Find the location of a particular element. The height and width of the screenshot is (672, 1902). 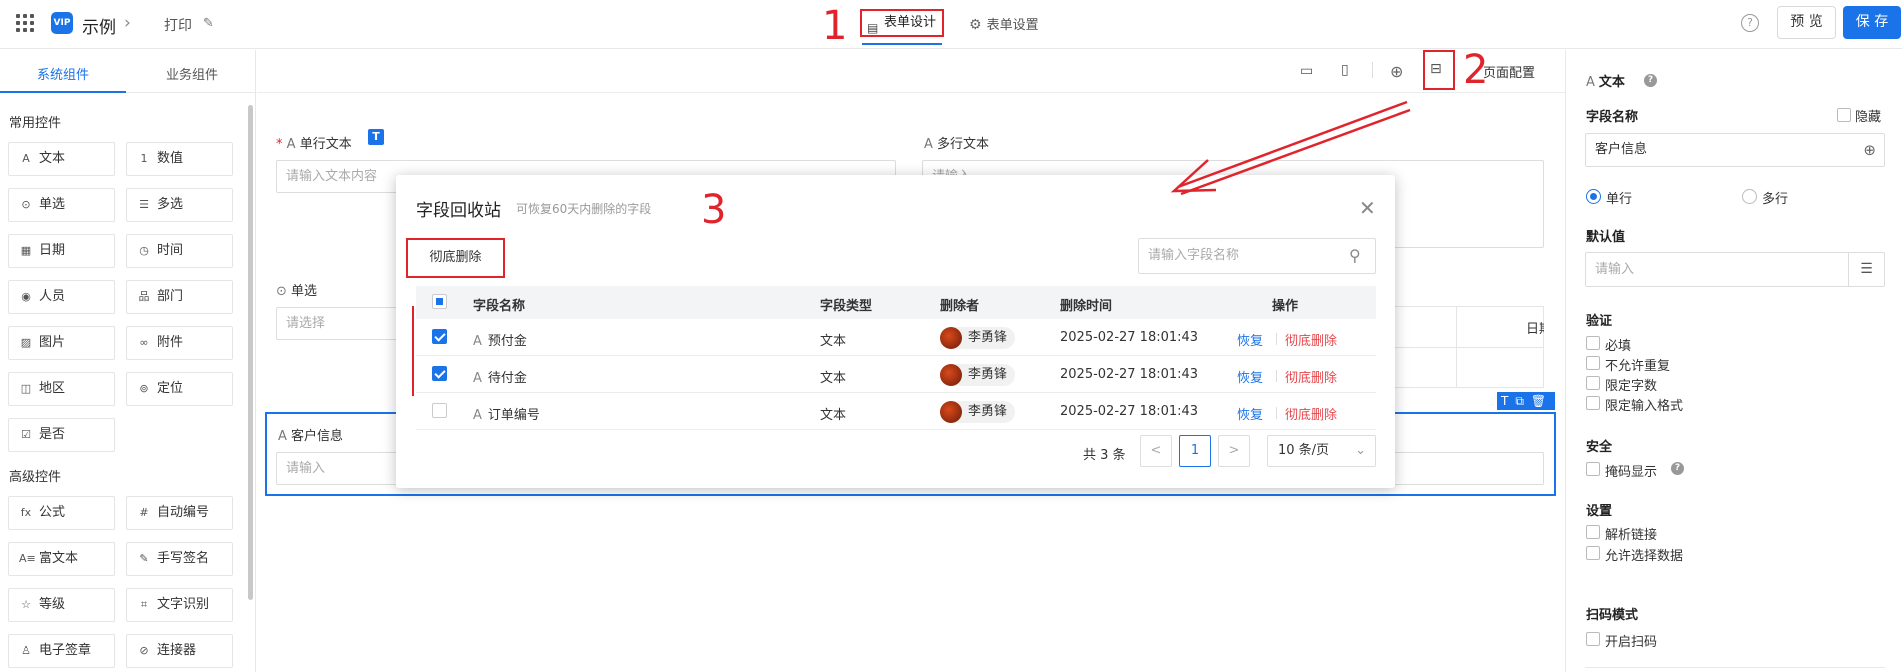

close-icon: ✕ is located at coordinates (1367, 208).